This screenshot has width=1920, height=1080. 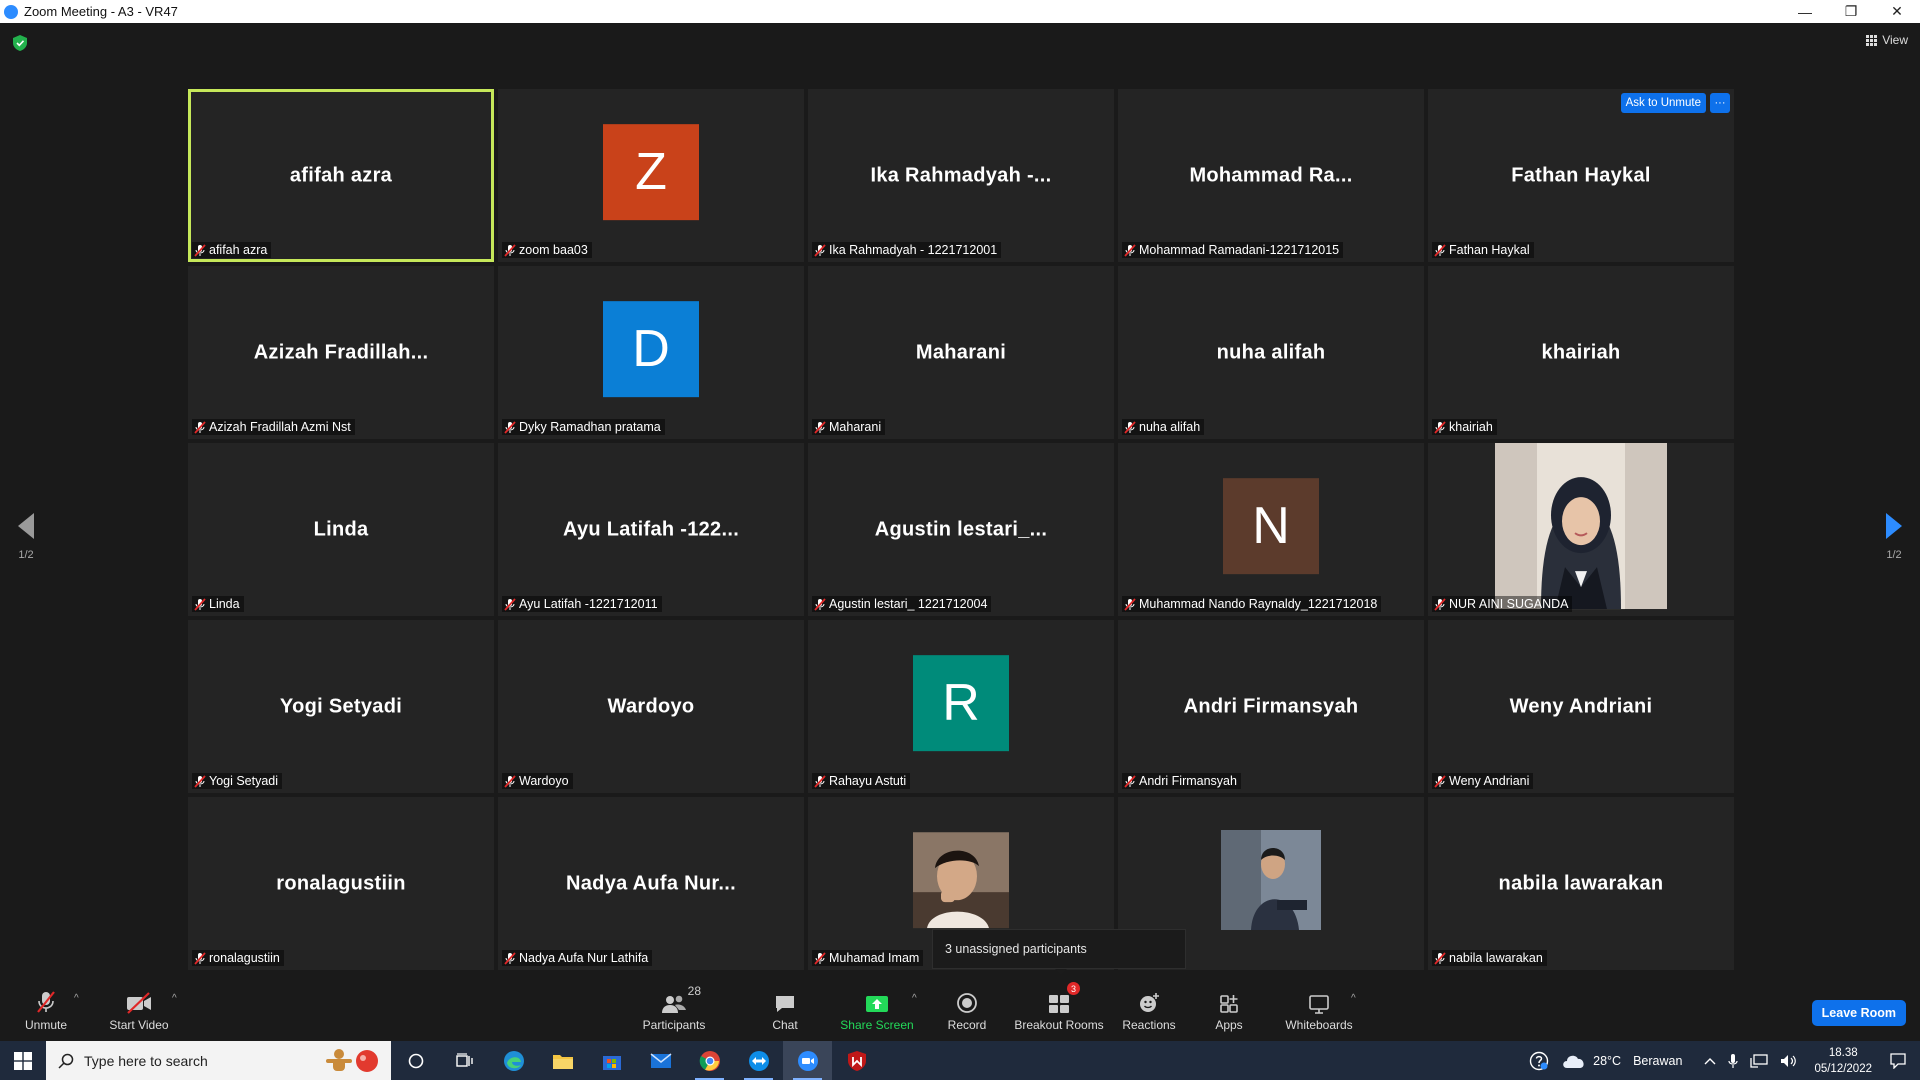 What do you see at coordinates (23, 1060) in the screenshot?
I see `windows-start-button` at bounding box center [23, 1060].